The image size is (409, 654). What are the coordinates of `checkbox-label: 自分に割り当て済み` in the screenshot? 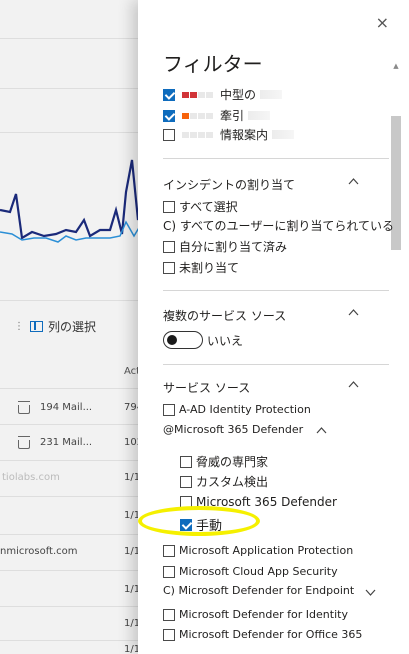 It's located at (233, 247).